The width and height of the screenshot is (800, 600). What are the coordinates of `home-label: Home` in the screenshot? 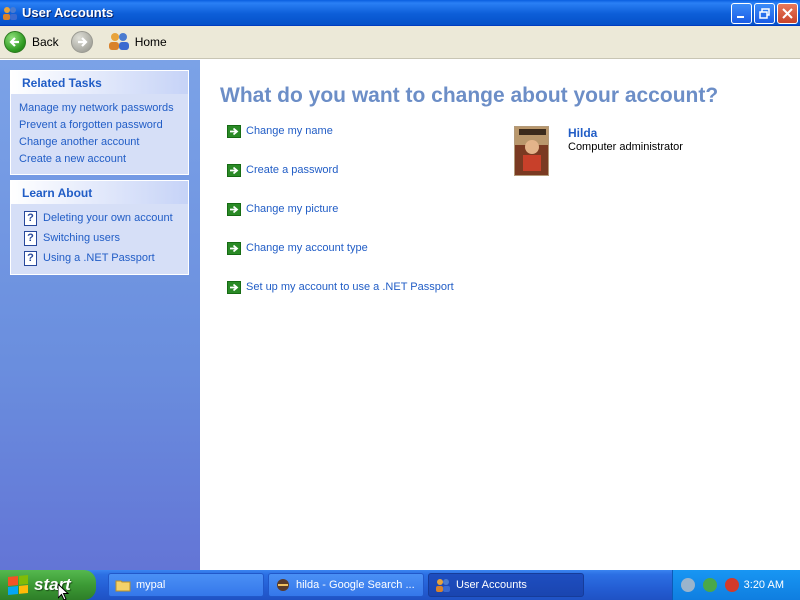 It's located at (150, 42).